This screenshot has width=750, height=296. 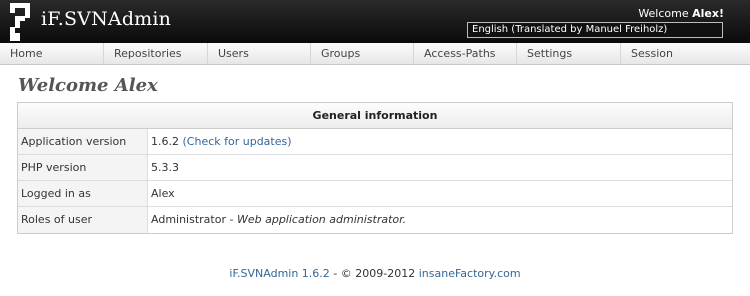 I want to click on logo-icon, so click(x=20, y=22).